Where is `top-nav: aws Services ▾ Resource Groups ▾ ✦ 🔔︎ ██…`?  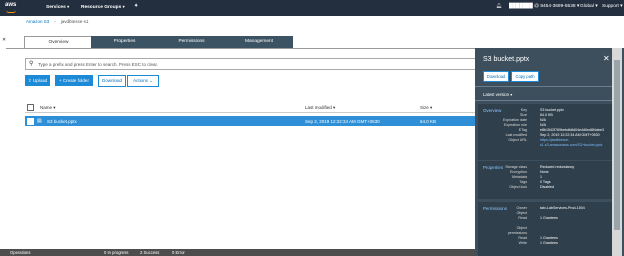 top-nav: aws Services ▾ Resource Groups ▾ ✦ 🔔︎ ██… is located at coordinates (312, 8).